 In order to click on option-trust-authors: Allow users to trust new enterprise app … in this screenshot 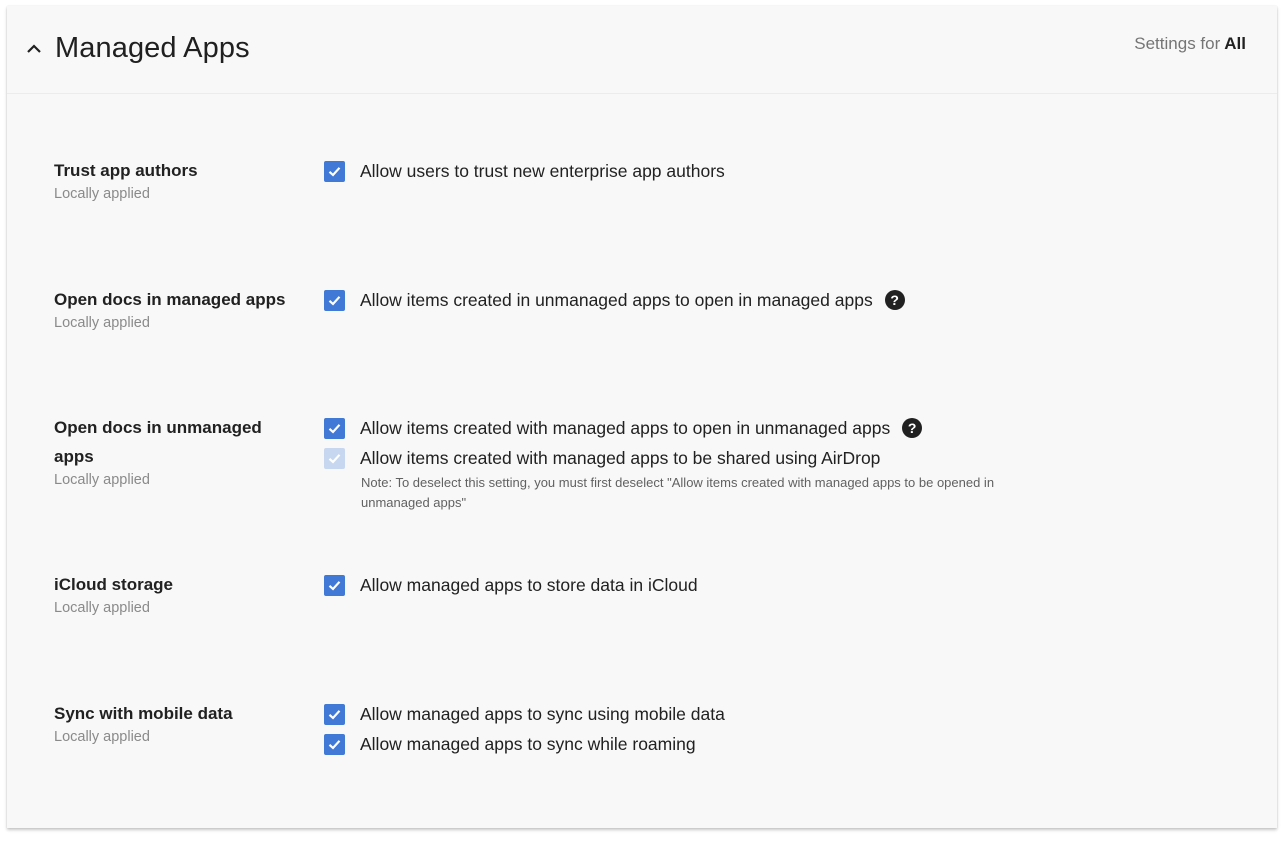, I will do `click(524, 171)`.